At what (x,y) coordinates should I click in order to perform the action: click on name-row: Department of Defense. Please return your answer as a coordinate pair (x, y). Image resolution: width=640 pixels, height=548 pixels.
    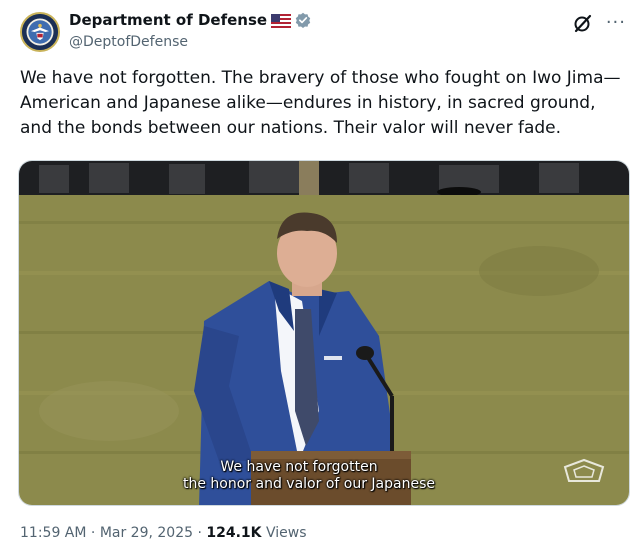
    Looking at the image, I should click on (190, 20).